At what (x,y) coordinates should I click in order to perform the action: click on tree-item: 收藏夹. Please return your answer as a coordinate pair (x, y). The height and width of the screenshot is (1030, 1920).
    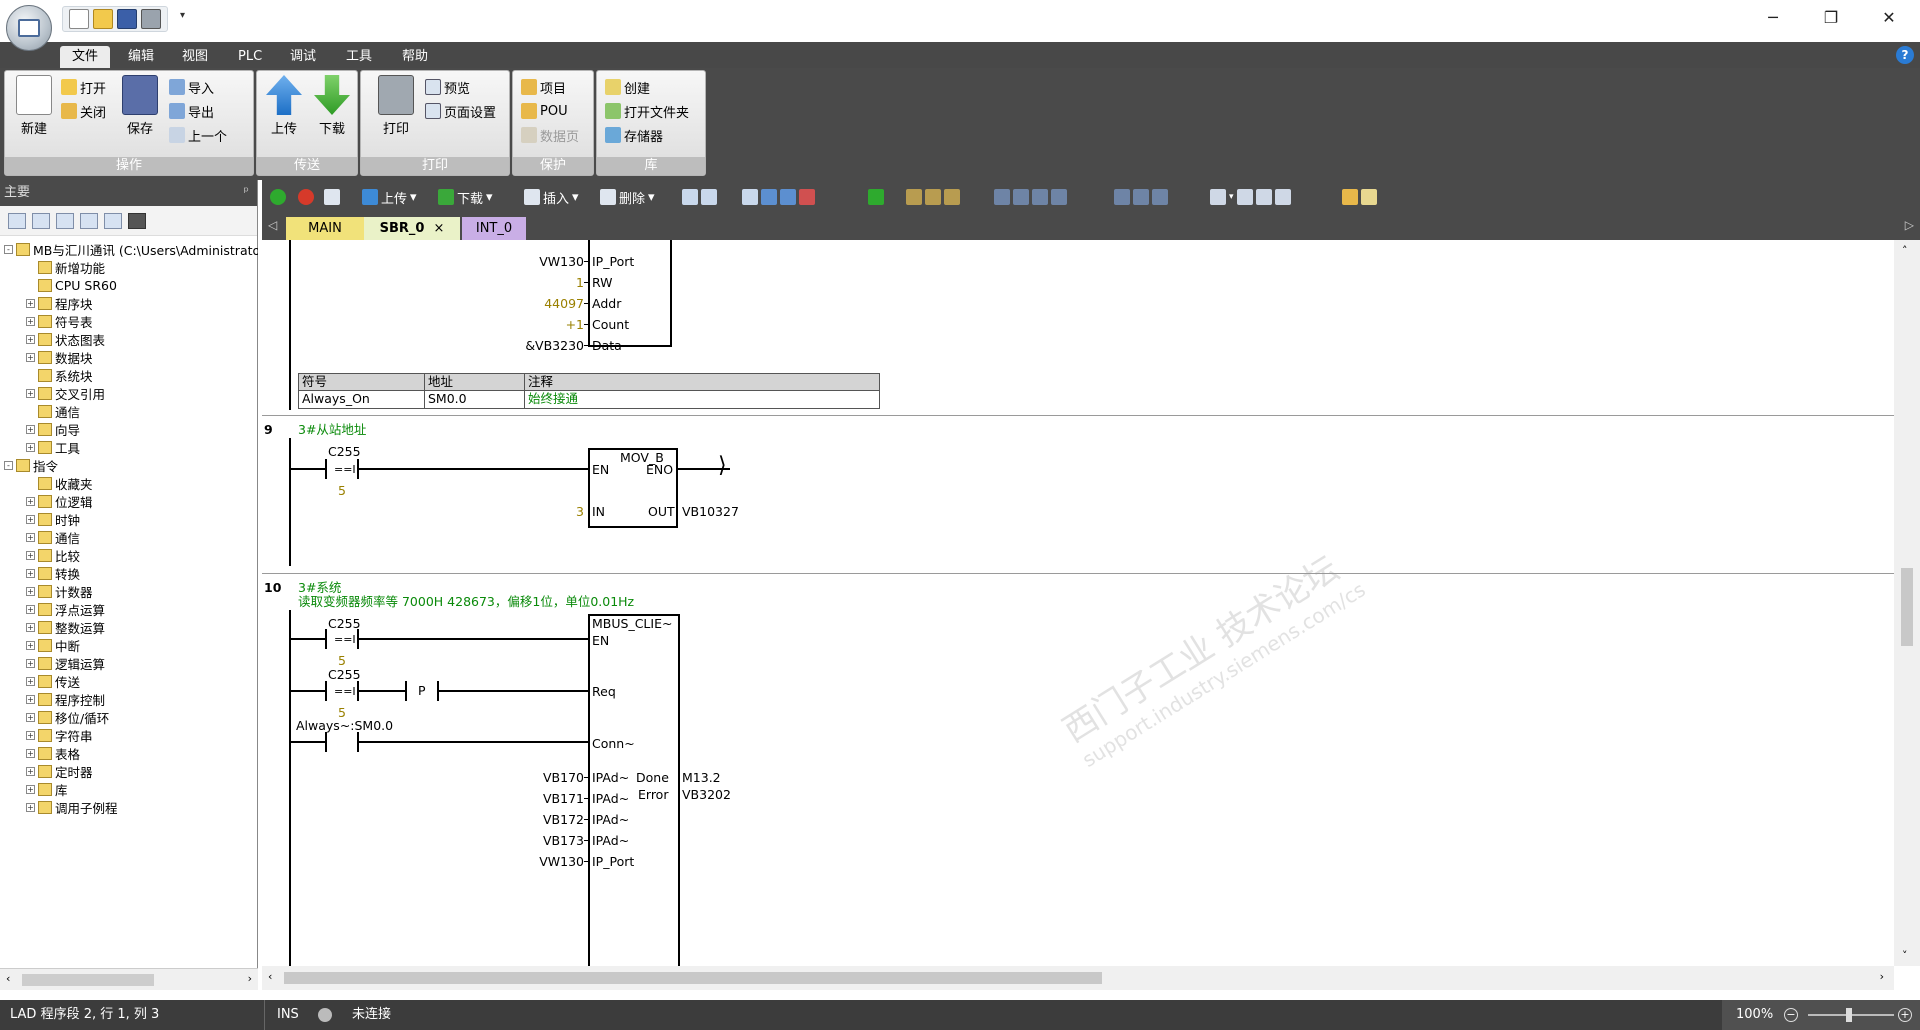
    Looking at the image, I should click on (59, 483).